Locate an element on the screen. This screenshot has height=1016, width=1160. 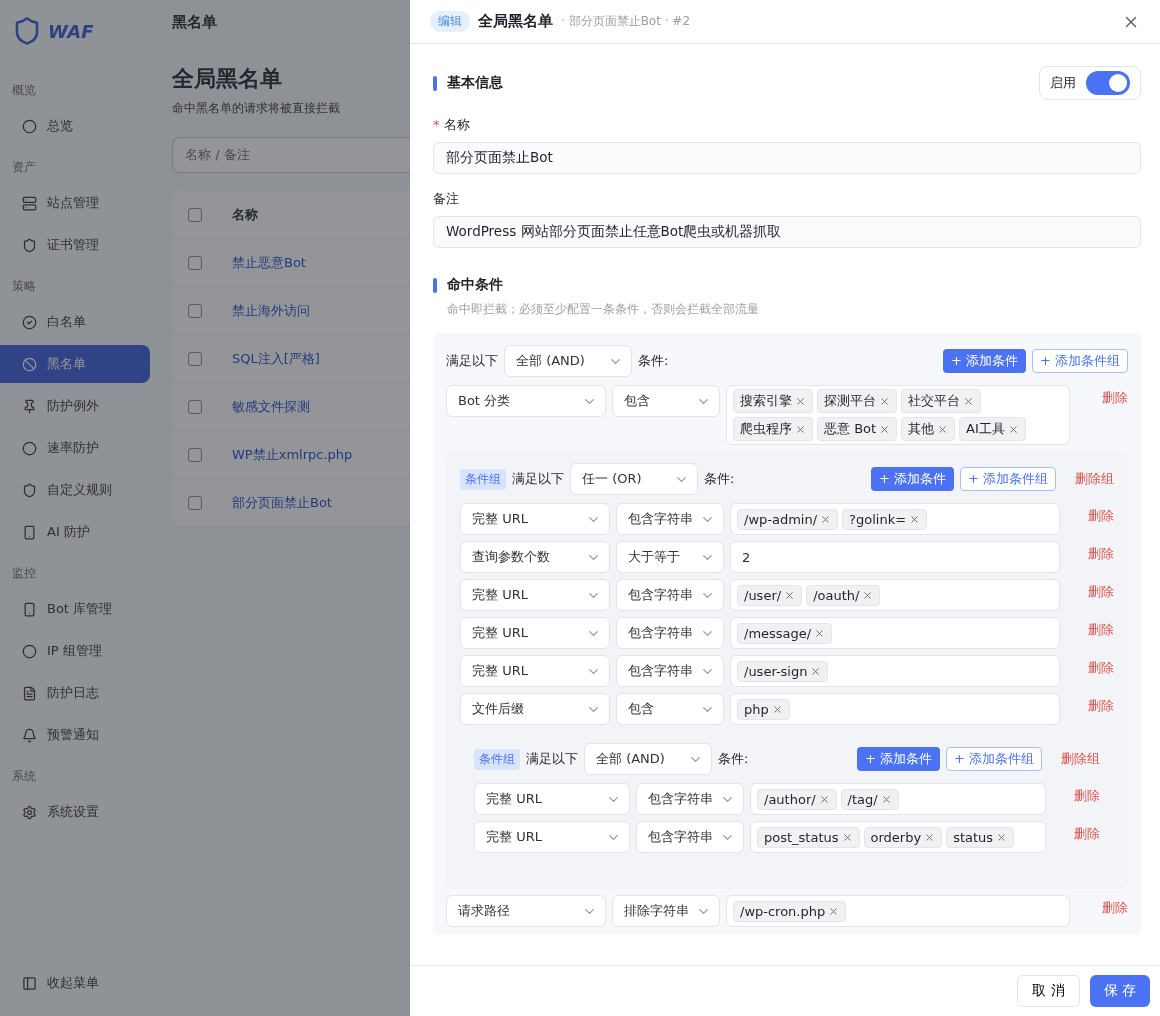
field-select: 请求路径 is located at coordinates (526, 911).